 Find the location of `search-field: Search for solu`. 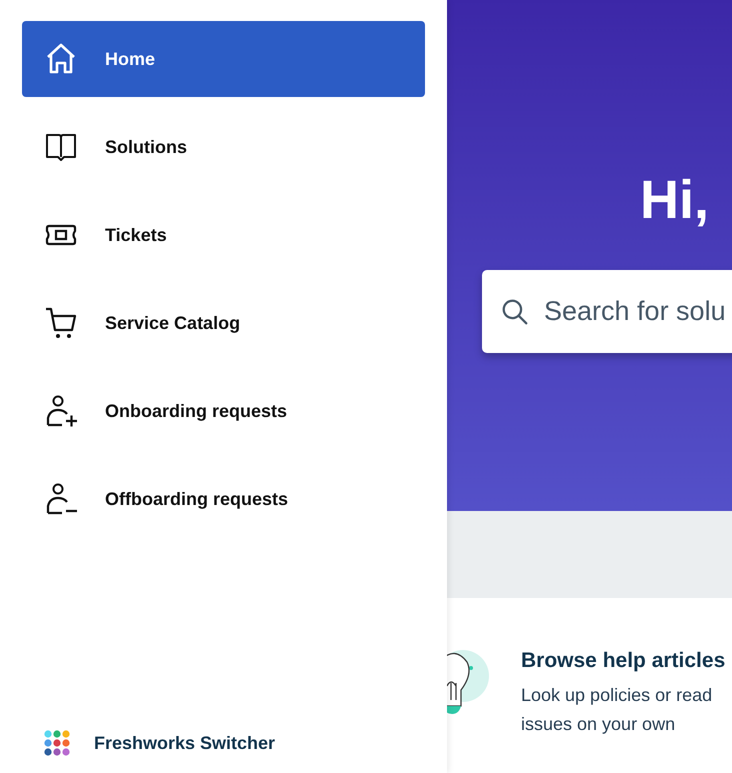

search-field: Search for solu is located at coordinates (637, 311).